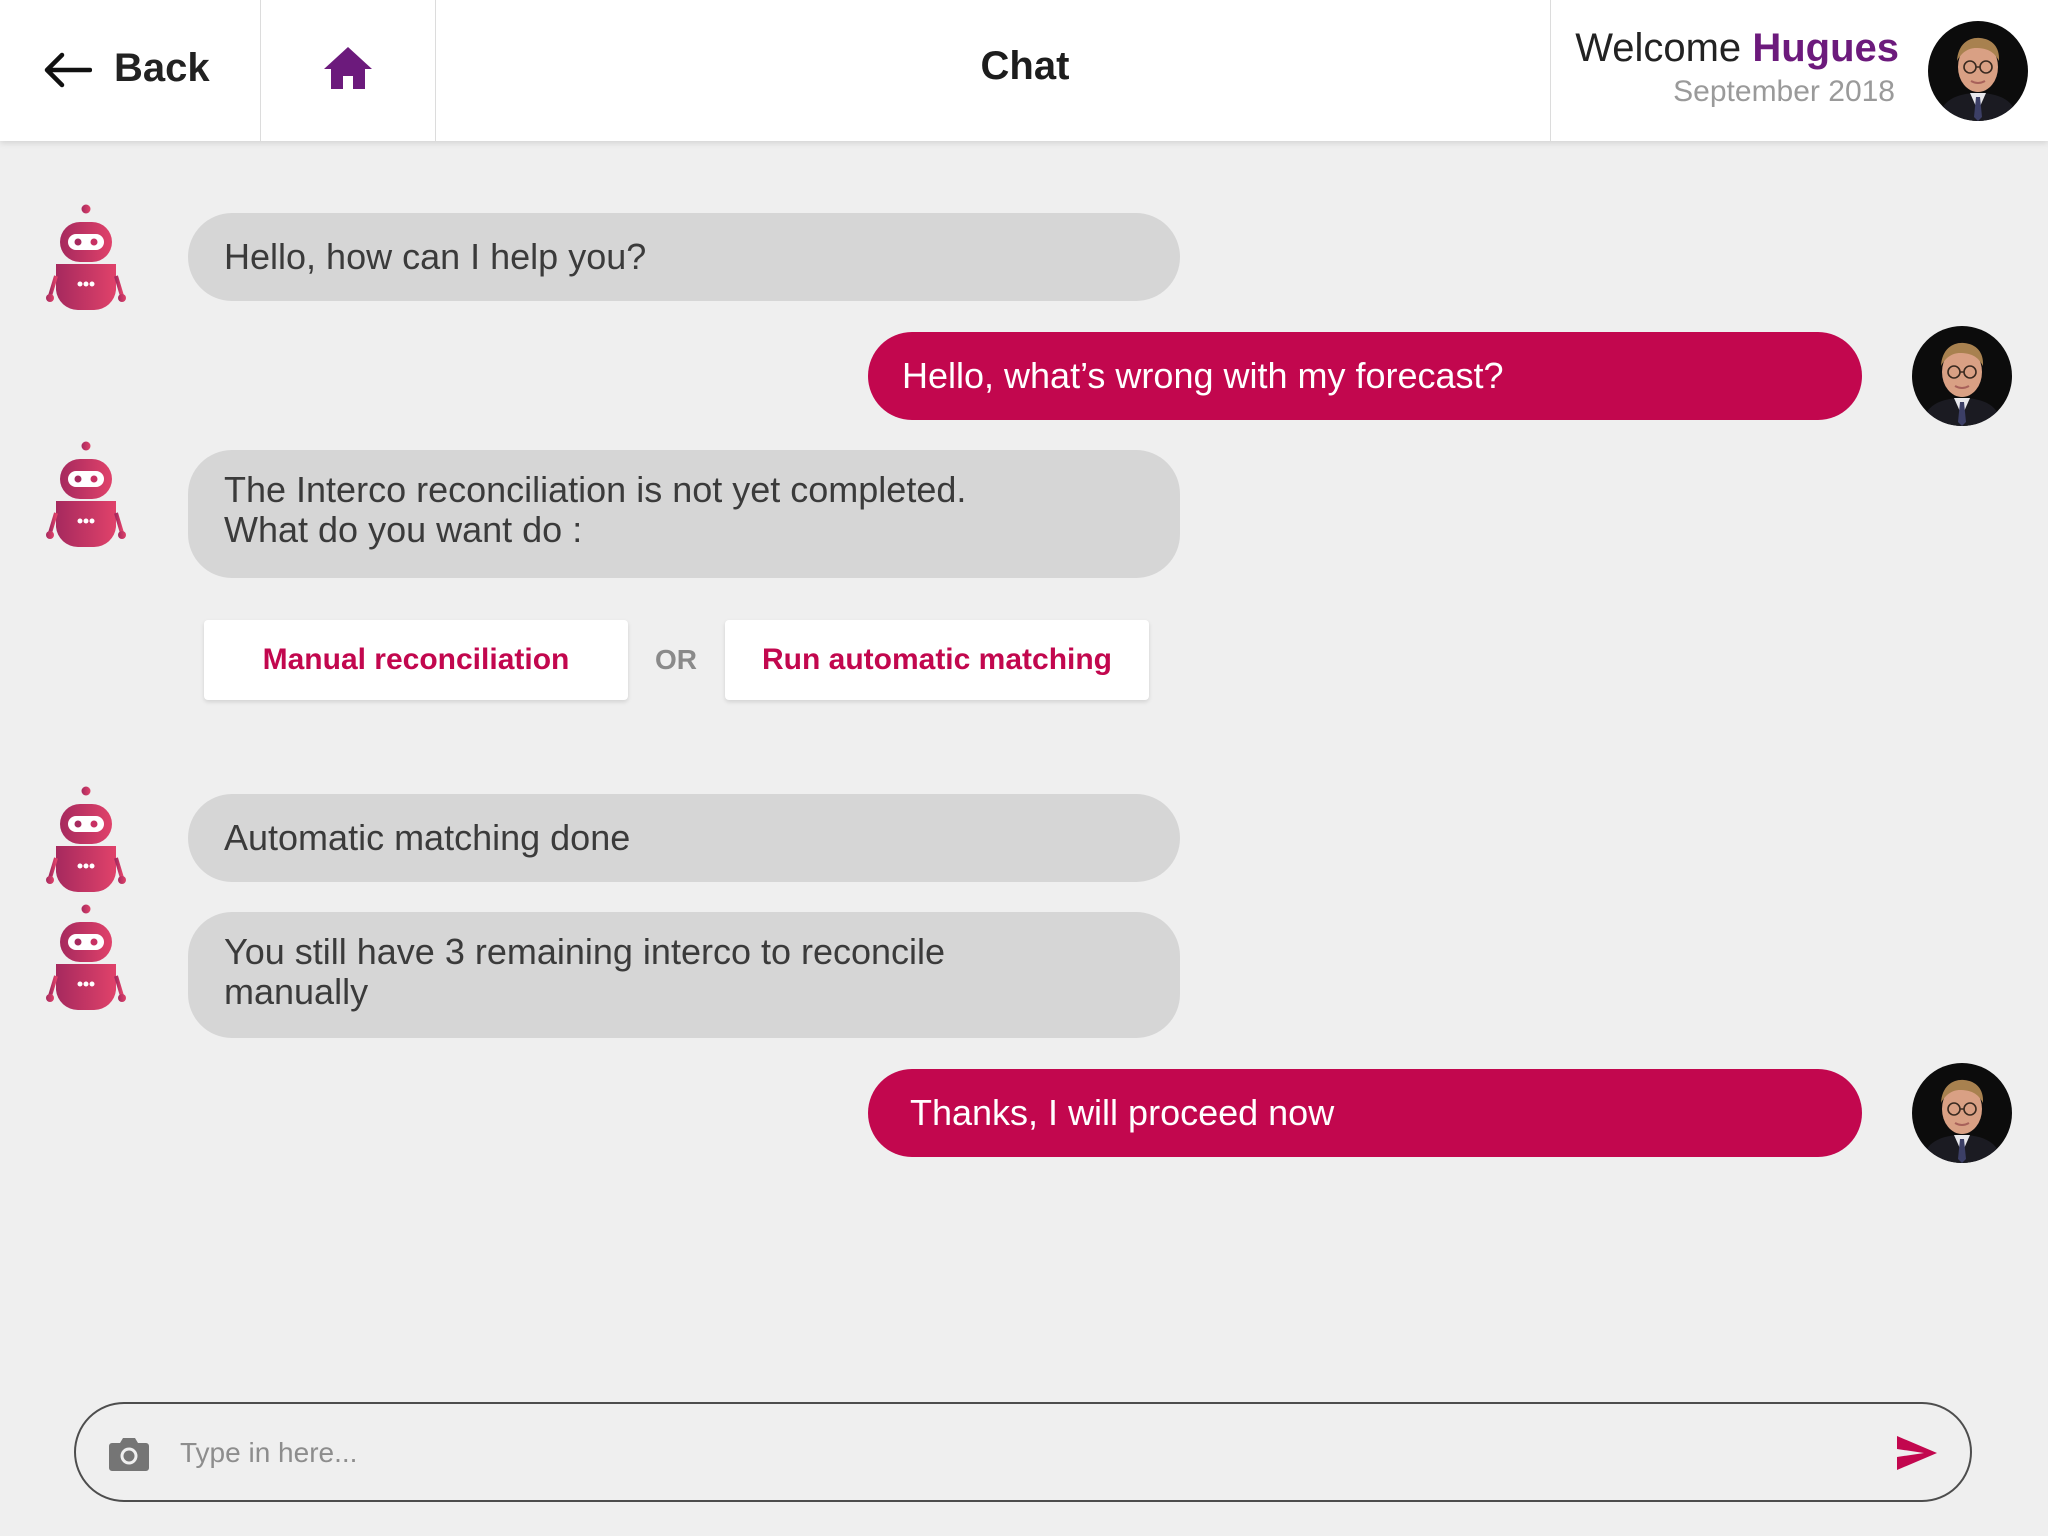 Image resolution: width=2048 pixels, height=1536 pixels. I want to click on message-input, so click(1010, 1453).